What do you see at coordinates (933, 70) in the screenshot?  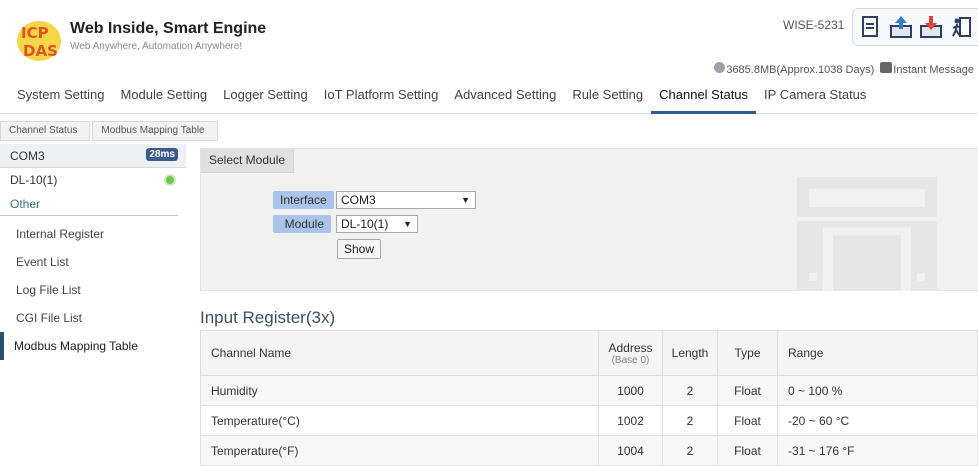 I see `instant-message-text: Instant Message` at bounding box center [933, 70].